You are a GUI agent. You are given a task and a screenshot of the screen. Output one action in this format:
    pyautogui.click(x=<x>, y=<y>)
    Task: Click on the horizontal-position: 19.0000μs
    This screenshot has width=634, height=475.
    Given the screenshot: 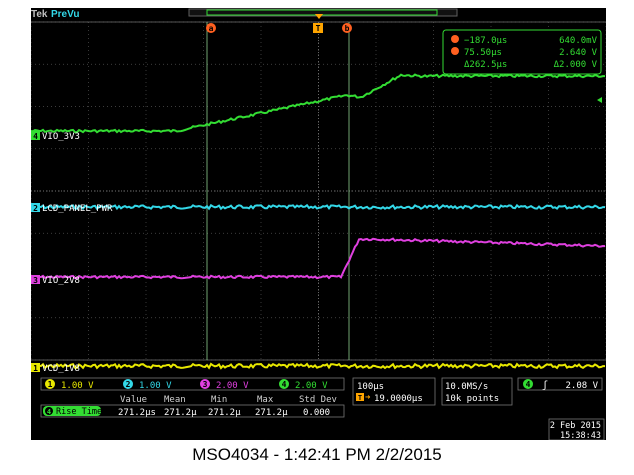 What is the action you would take?
    pyautogui.click(x=398, y=399)
    